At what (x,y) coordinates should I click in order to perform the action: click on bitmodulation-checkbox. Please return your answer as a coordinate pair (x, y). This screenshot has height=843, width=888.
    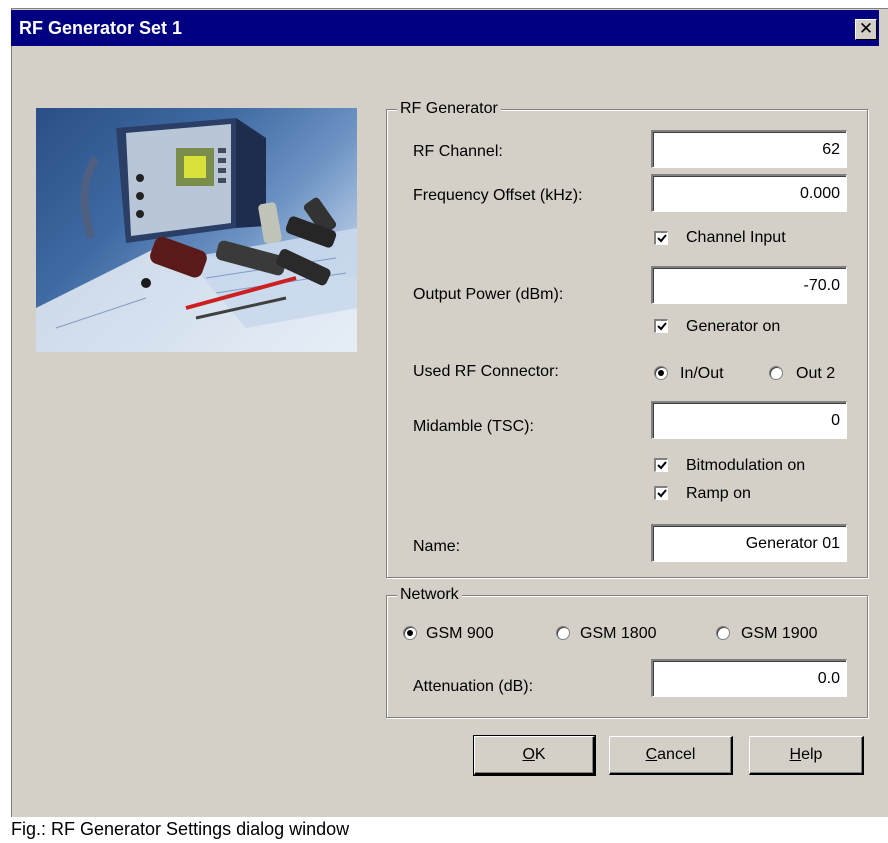
    Looking at the image, I should click on (661, 465).